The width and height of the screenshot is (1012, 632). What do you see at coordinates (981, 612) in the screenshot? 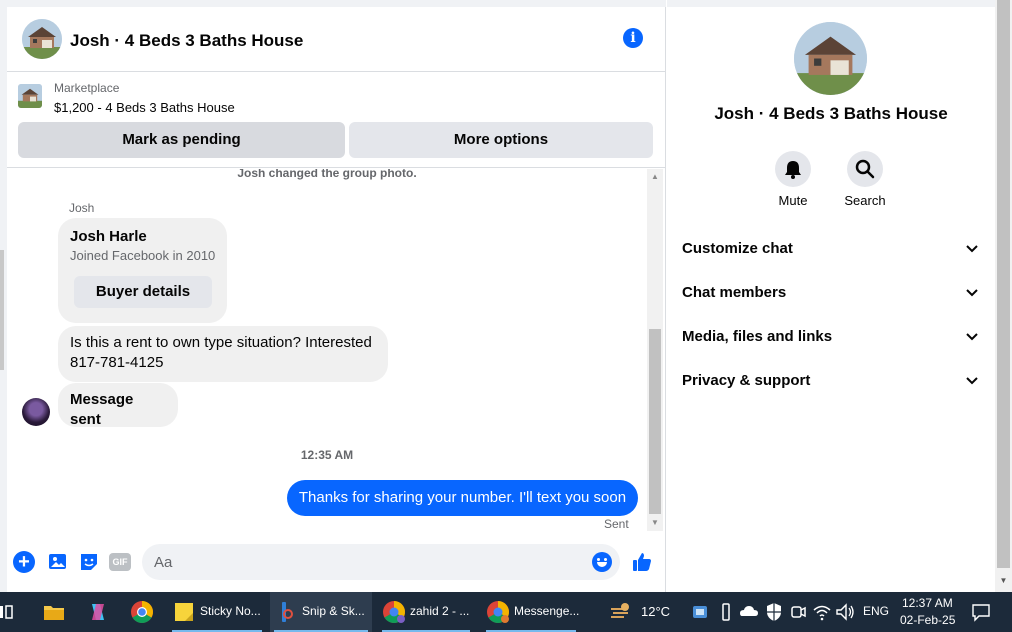
I see `notifications-icon` at bounding box center [981, 612].